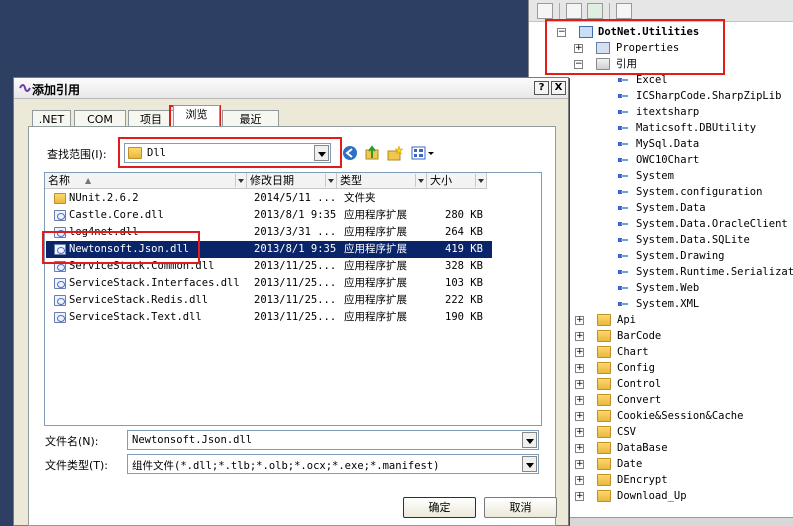  Describe the element at coordinates (684, 448) in the screenshot. I see `folder-item: + DataBase` at that location.